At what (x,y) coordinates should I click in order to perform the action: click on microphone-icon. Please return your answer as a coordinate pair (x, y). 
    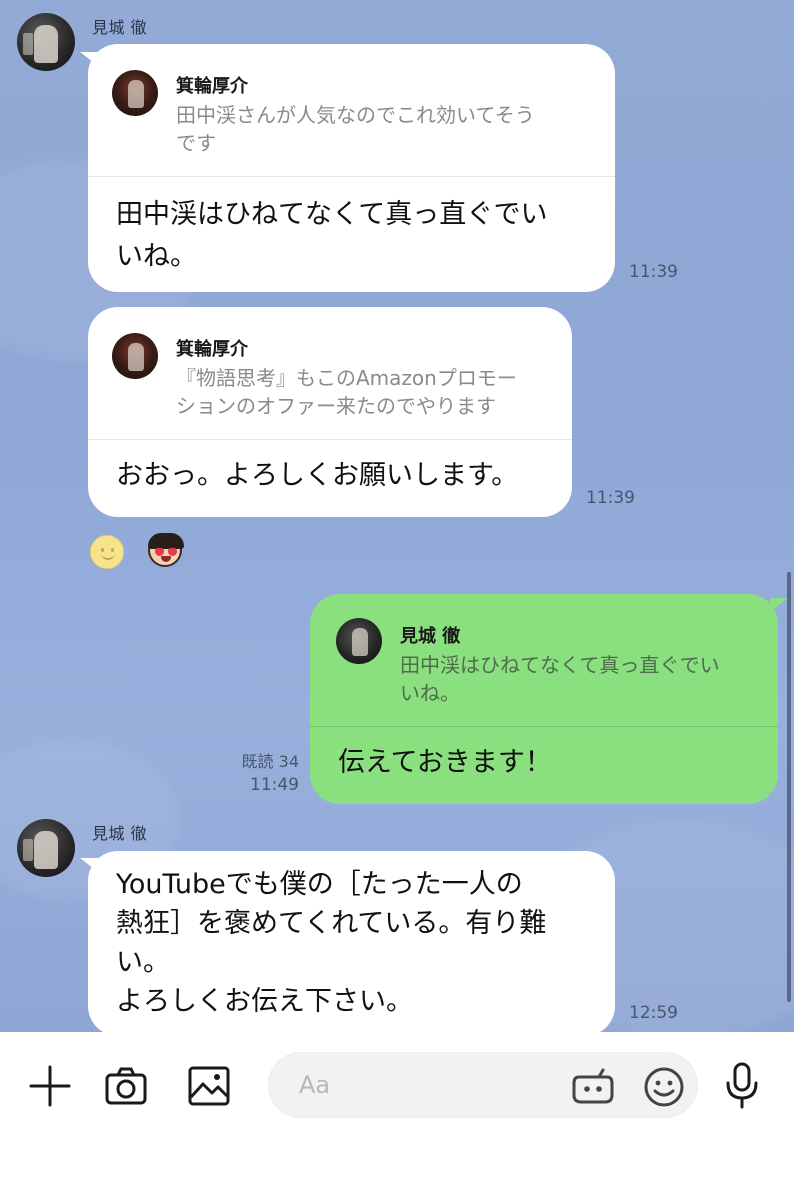
    Looking at the image, I should click on (742, 1086).